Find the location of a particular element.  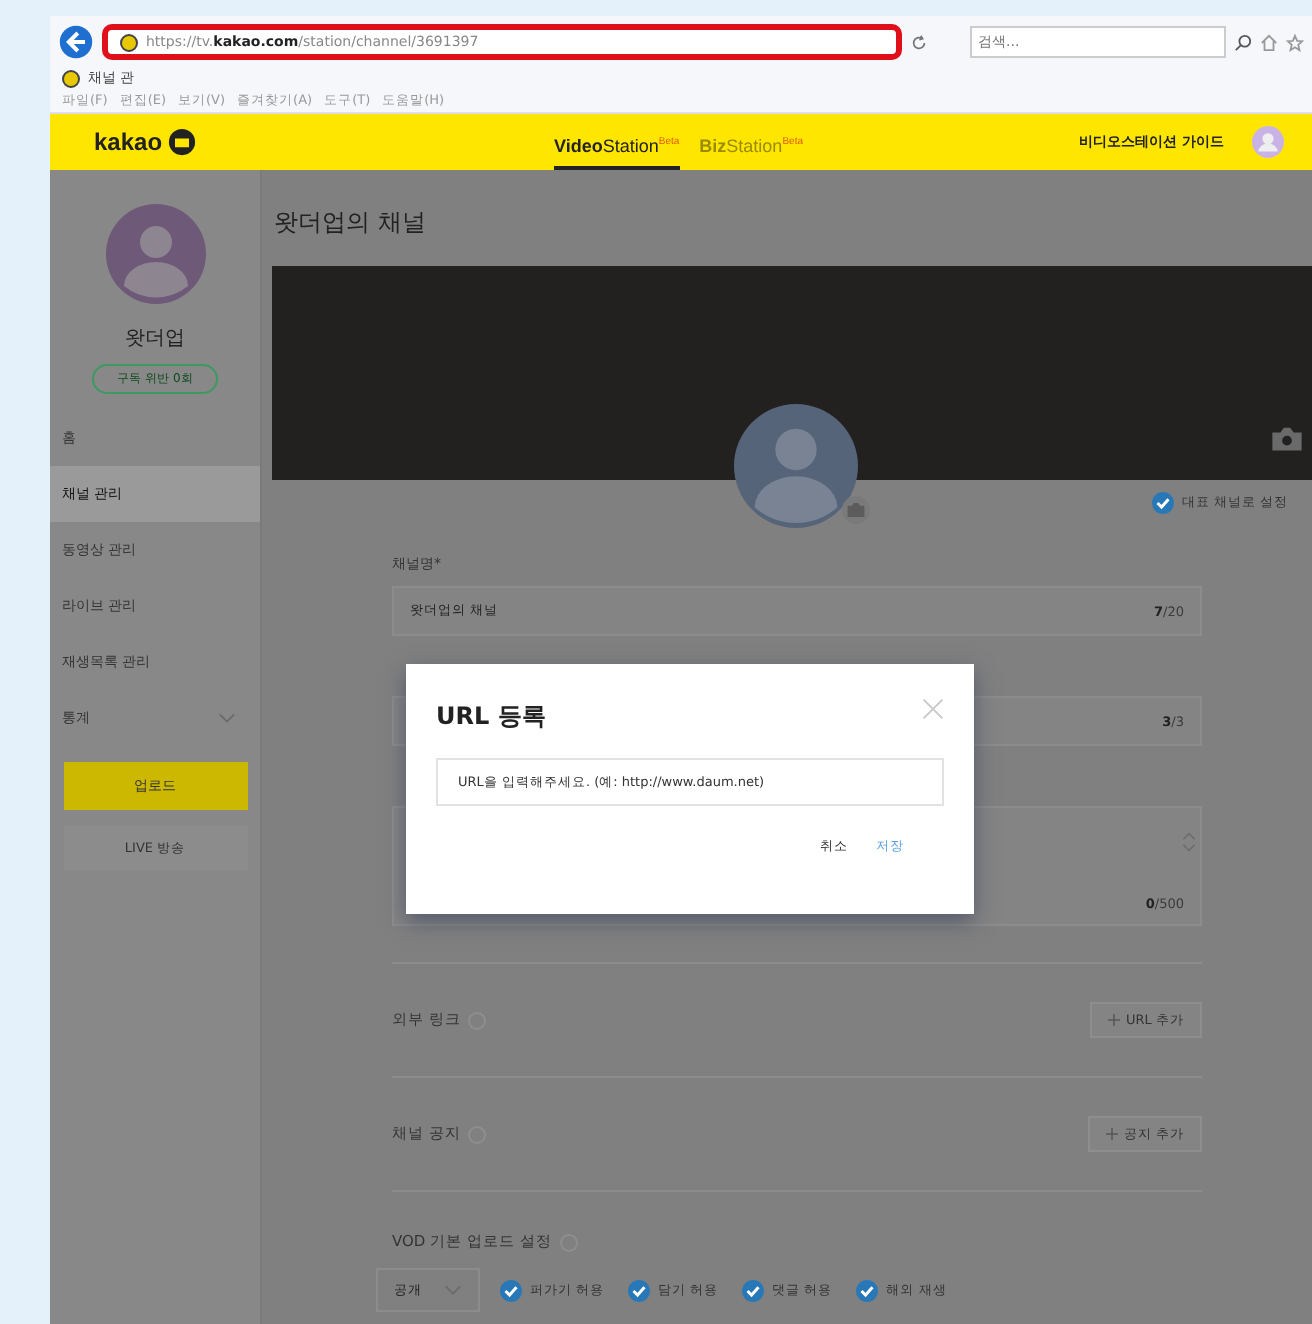

refresh-icon is located at coordinates (919, 42).